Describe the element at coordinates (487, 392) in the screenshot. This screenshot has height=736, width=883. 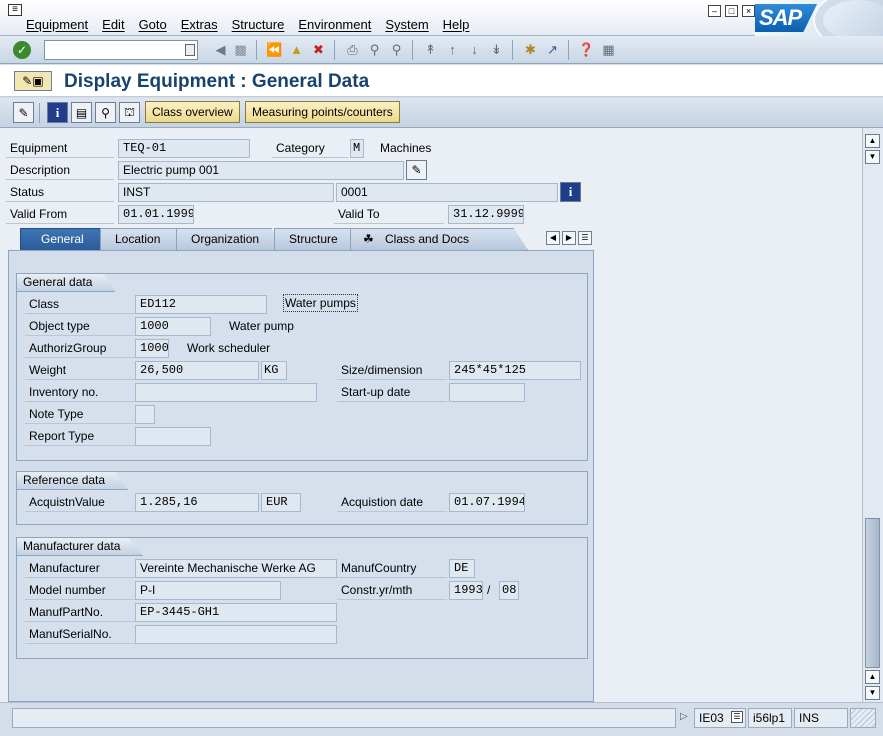
I see `startup-date-field` at that location.